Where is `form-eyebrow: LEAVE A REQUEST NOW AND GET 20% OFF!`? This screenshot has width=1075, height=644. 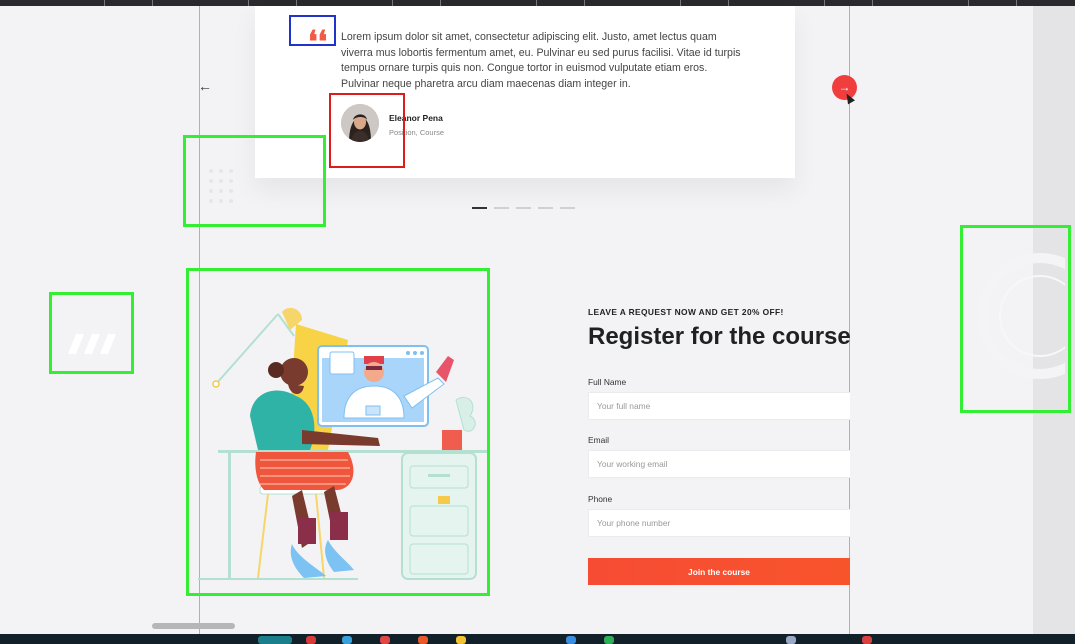 form-eyebrow: LEAVE A REQUEST NOW AND GET 20% OFF! is located at coordinates (686, 312).